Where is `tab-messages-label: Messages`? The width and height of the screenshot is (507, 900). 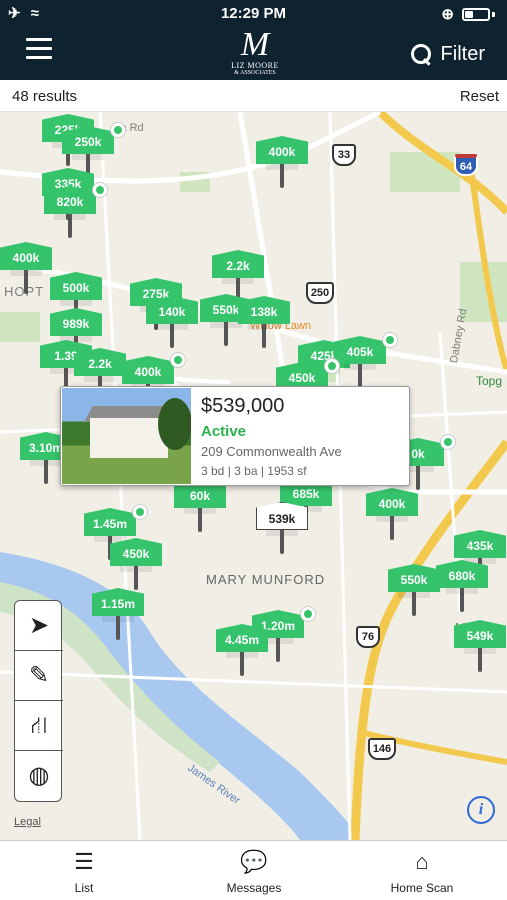 tab-messages-label: Messages is located at coordinates (254, 888).